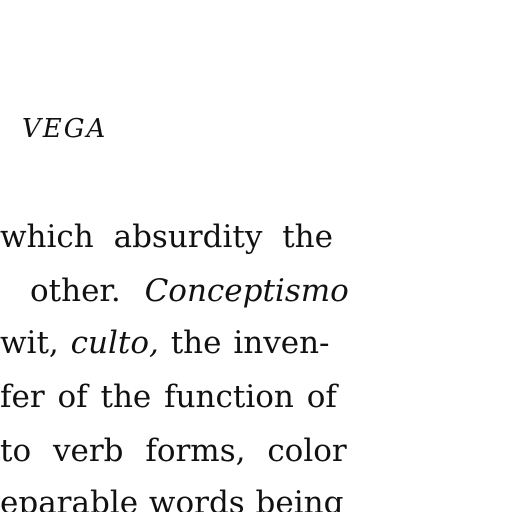 Image resolution: width=512 pixels, height=512 pixels. What do you see at coordinates (75, 291) in the screenshot?
I see `text-line-2-plain: other.` at bounding box center [75, 291].